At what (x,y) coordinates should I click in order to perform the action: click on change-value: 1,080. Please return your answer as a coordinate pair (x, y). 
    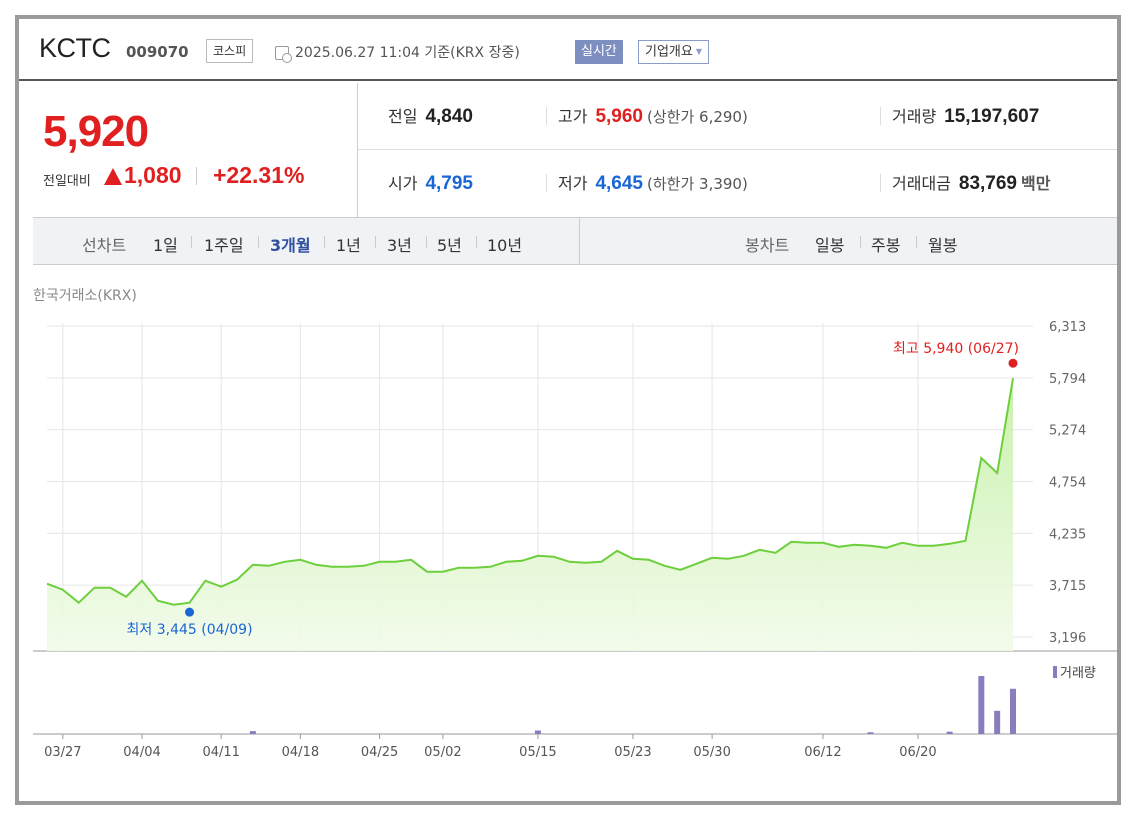
    Looking at the image, I should click on (153, 175).